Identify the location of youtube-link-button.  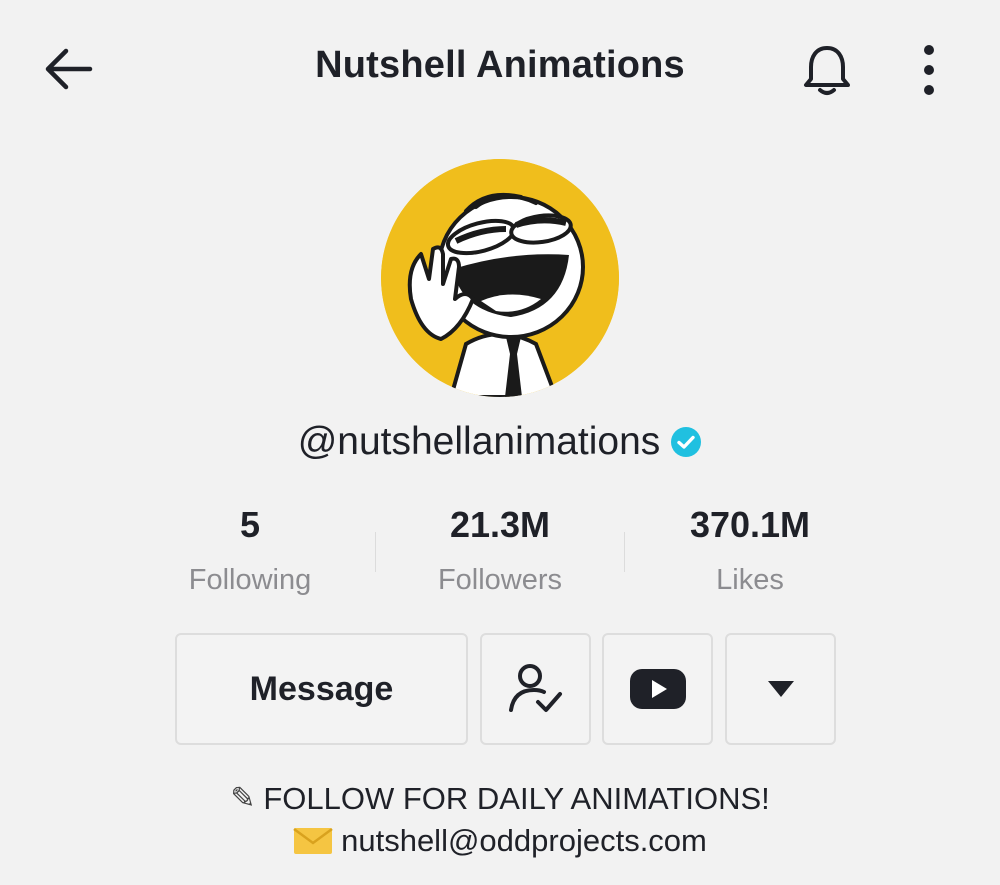
(657, 689).